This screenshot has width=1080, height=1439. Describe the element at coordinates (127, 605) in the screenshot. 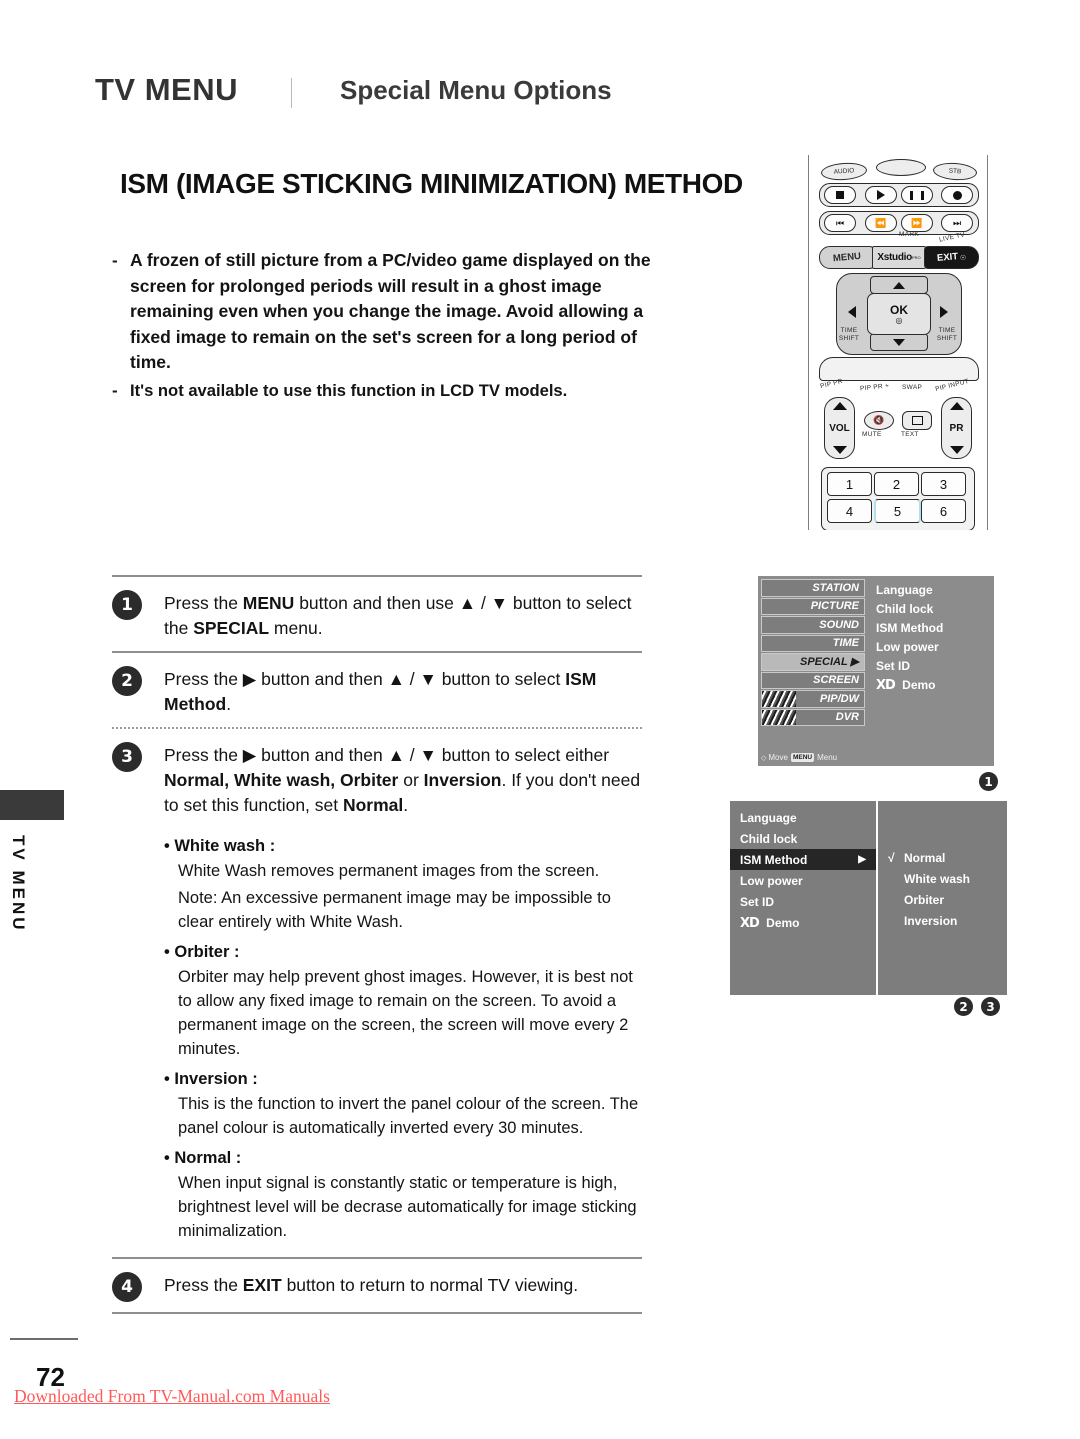

I see `step-number-badge: 1` at that location.